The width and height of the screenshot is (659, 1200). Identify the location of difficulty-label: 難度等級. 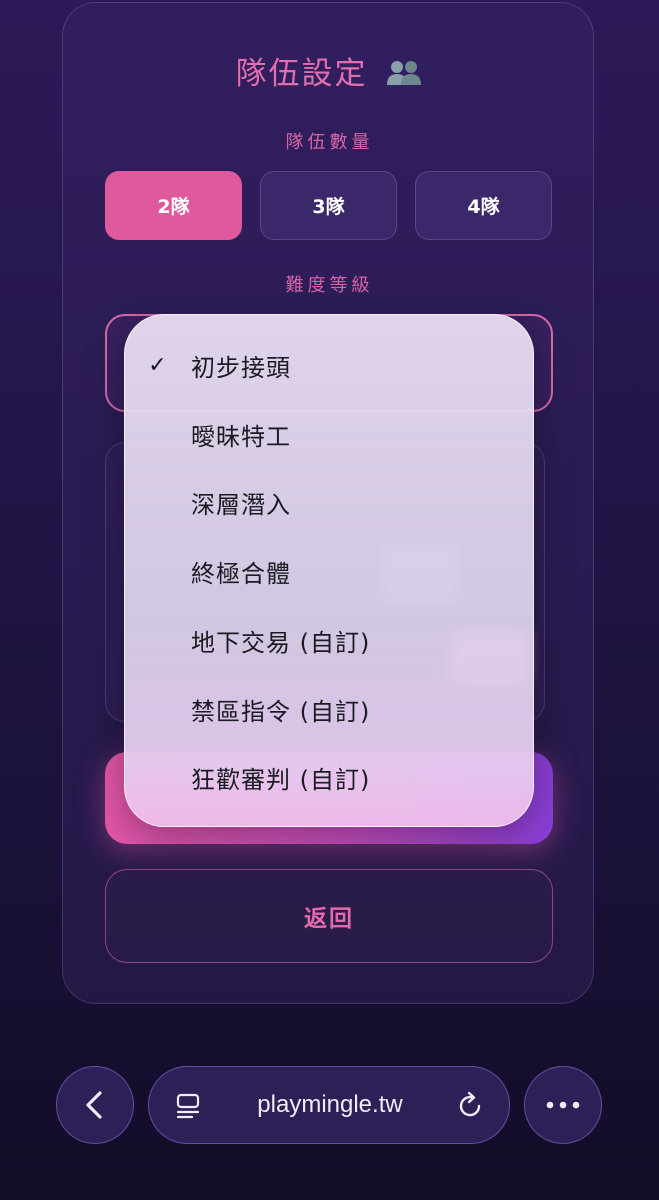
(329, 285).